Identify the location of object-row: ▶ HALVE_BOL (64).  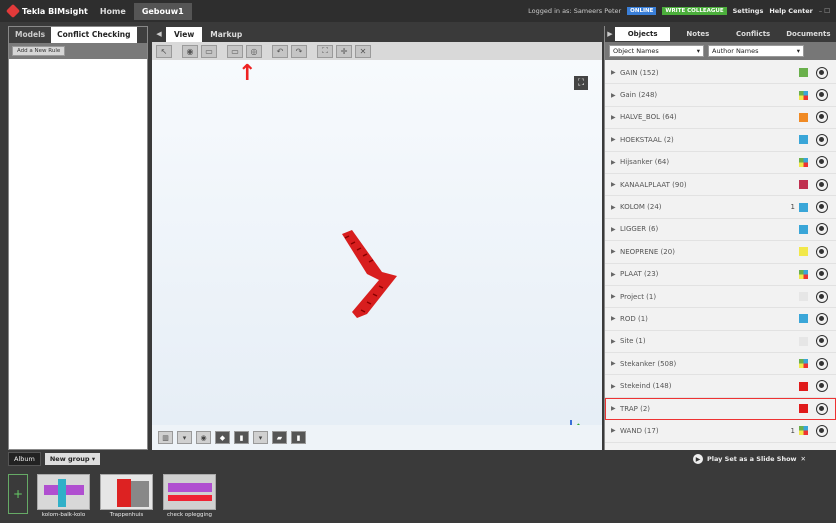
(720, 118).